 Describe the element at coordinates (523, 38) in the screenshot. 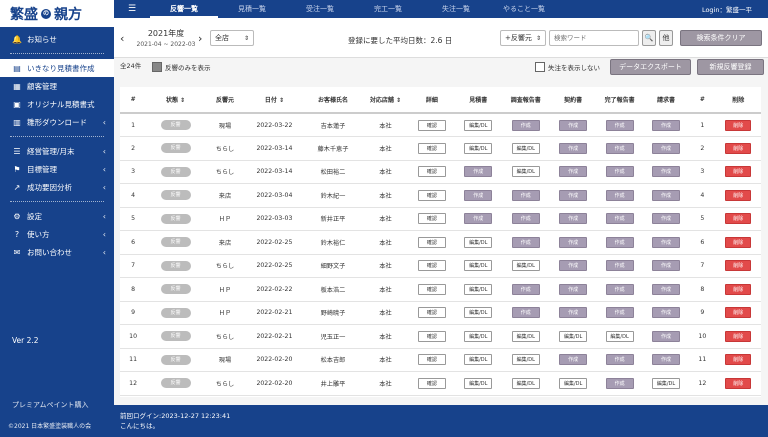

I see `sort-select: +反響元 ⇕` at that location.